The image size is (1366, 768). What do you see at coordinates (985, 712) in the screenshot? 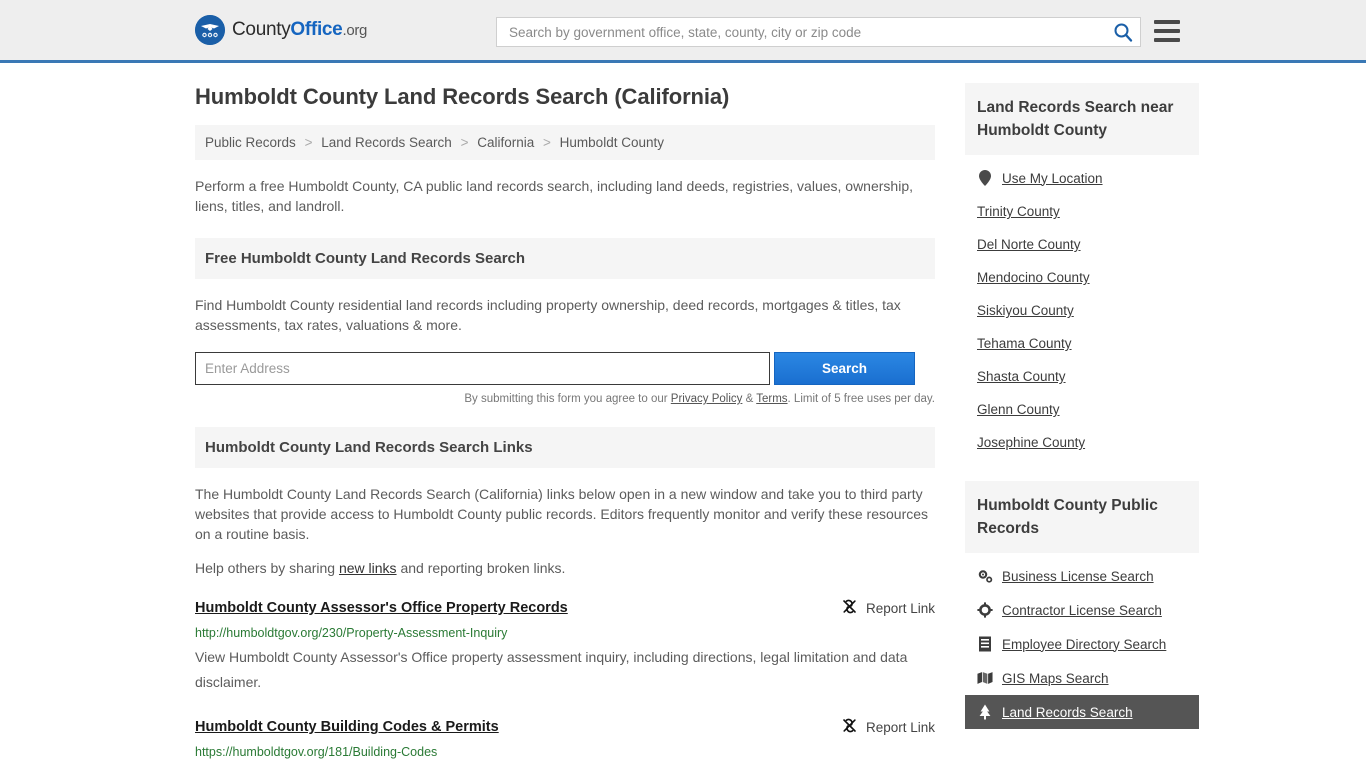
I see `tree-icon` at bounding box center [985, 712].